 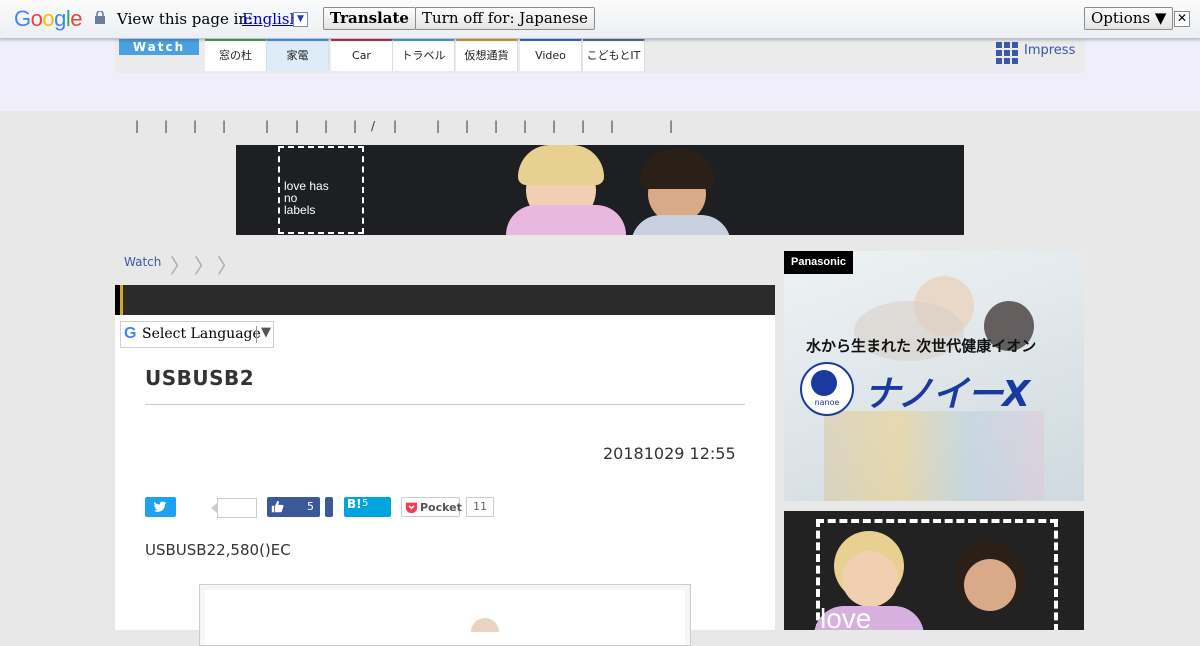 I want to click on tab-label: 家電, so click(x=297, y=55).